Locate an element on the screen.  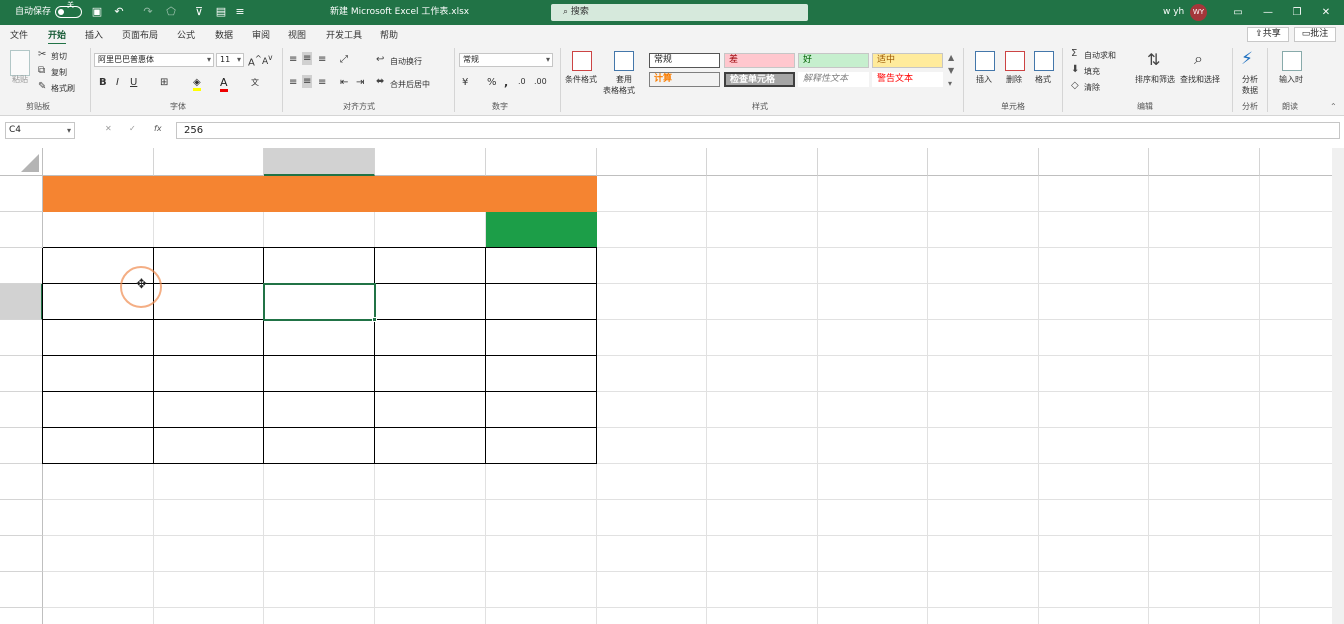
analyze-data-label-2: 数据 is located at coordinates (1250, 90).